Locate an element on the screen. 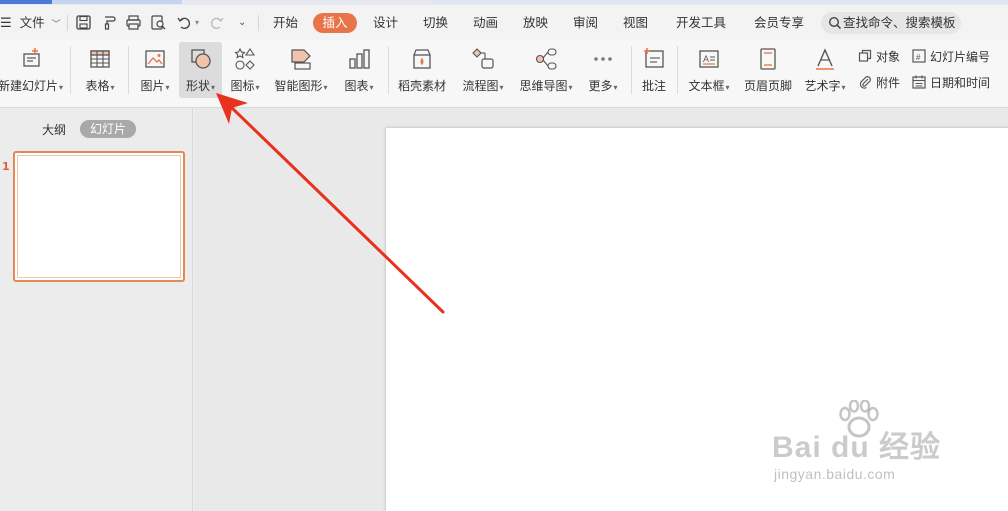 This screenshot has width=1008, height=511. object-label: 对象 is located at coordinates (888, 57).